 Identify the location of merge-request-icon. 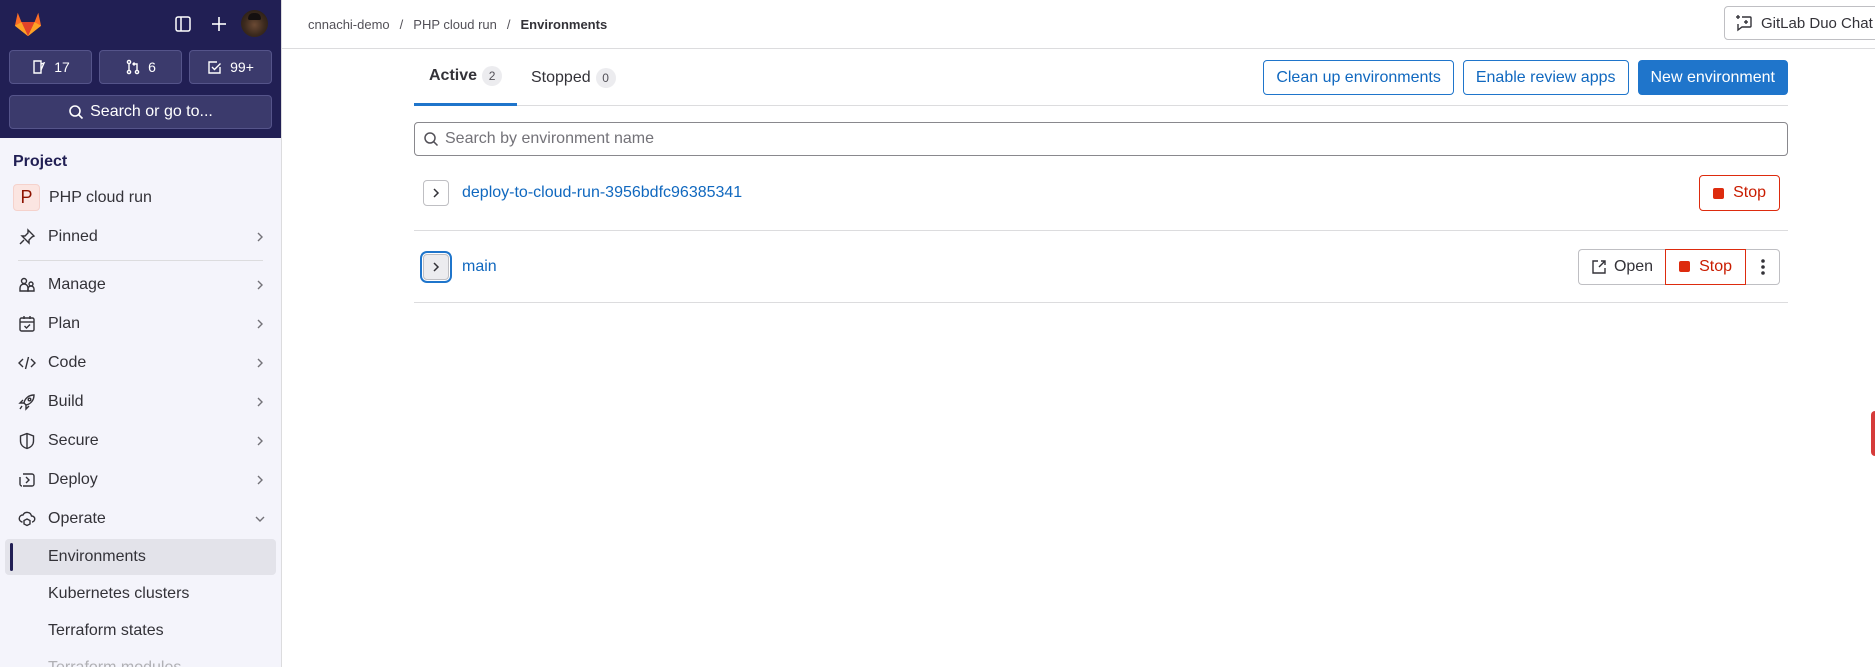
(133, 67).